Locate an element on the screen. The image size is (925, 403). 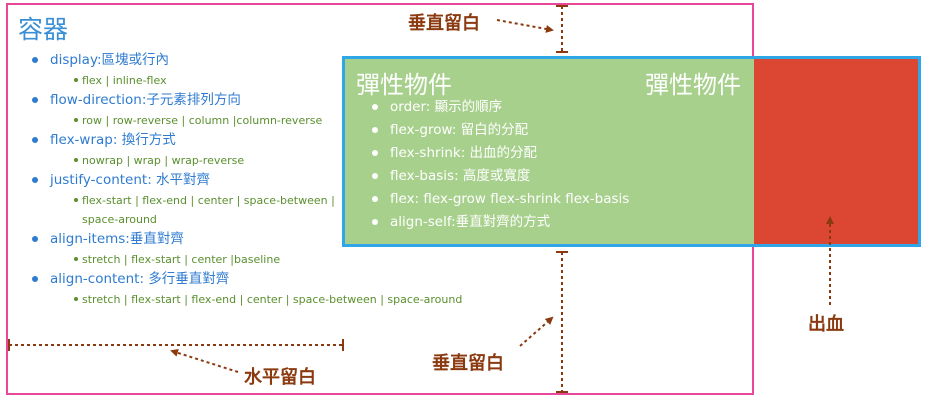
vertical-margin-label-bottom: 垂直留白 is located at coordinates (468, 363).